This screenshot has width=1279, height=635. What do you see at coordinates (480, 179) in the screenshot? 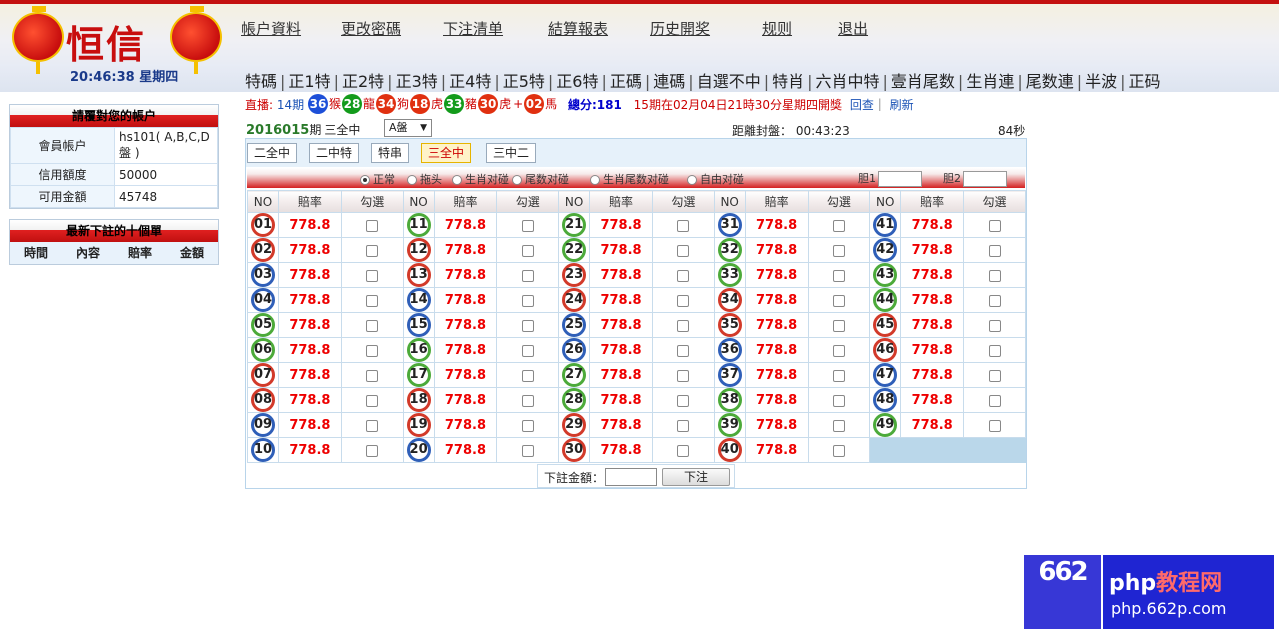
I see `mode-option-2: 生肖对碰` at bounding box center [480, 179].